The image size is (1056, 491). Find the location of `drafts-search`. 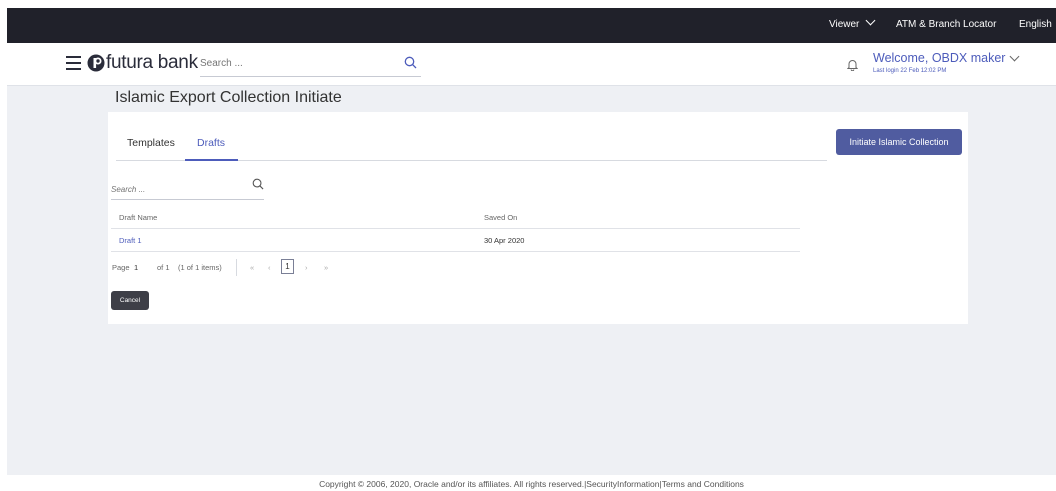

drafts-search is located at coordinates (187, 188).